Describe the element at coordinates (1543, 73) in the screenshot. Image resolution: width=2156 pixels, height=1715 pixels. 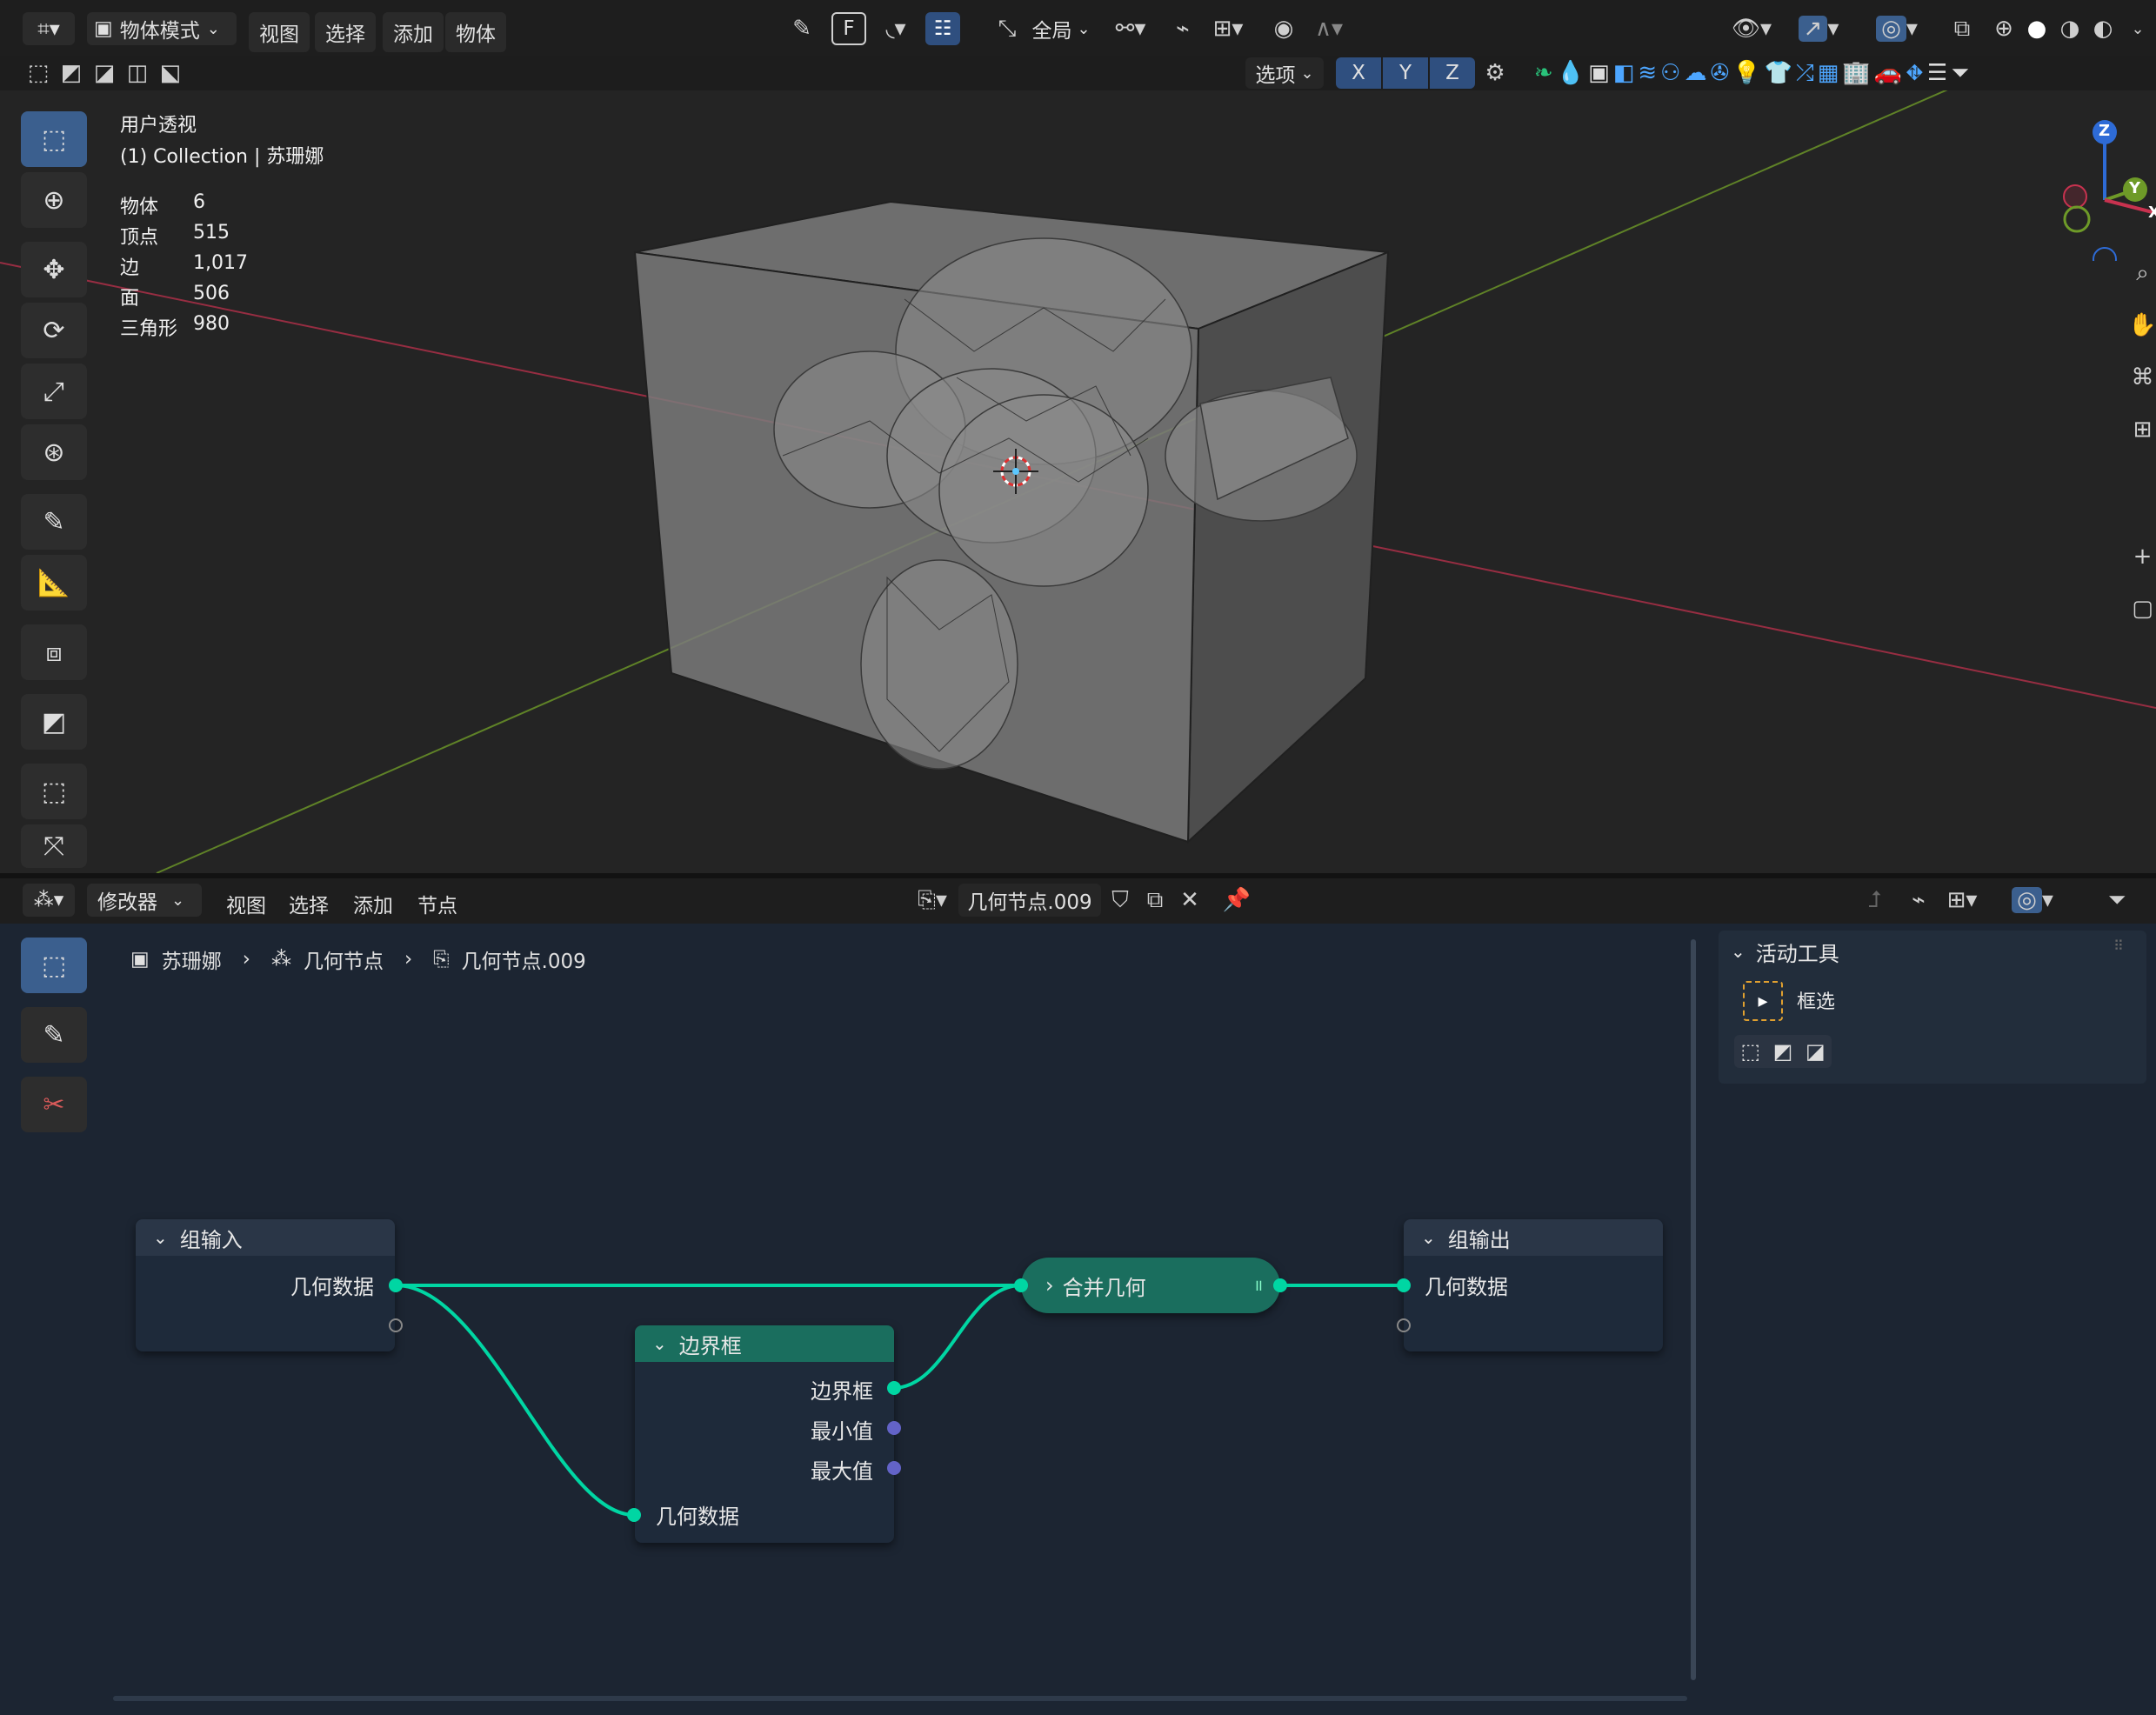
I see `leaf-icon: ❧` at that location.